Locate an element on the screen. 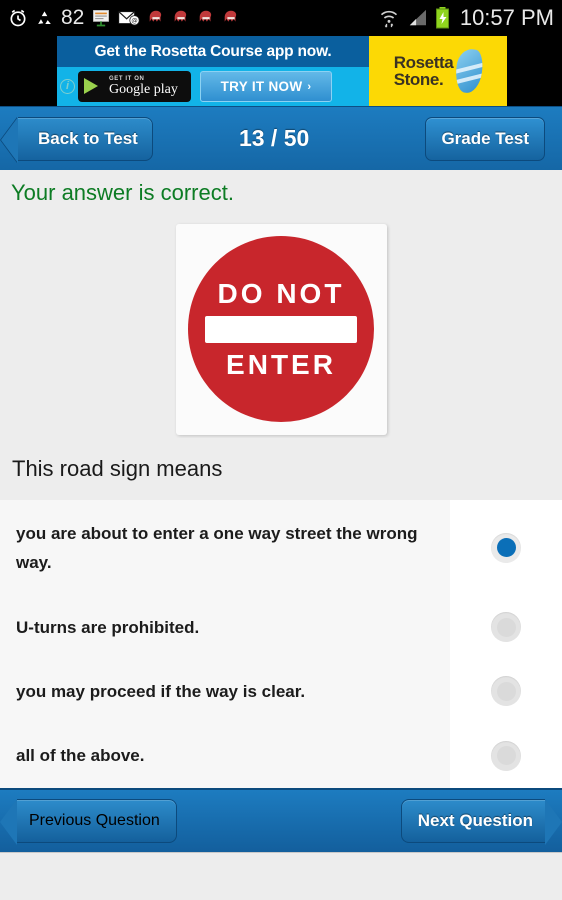 Image resolution: width=562 pixels, height=900 pixels. back-to-test-label: Back to Test is located at coordinates (88, 138).